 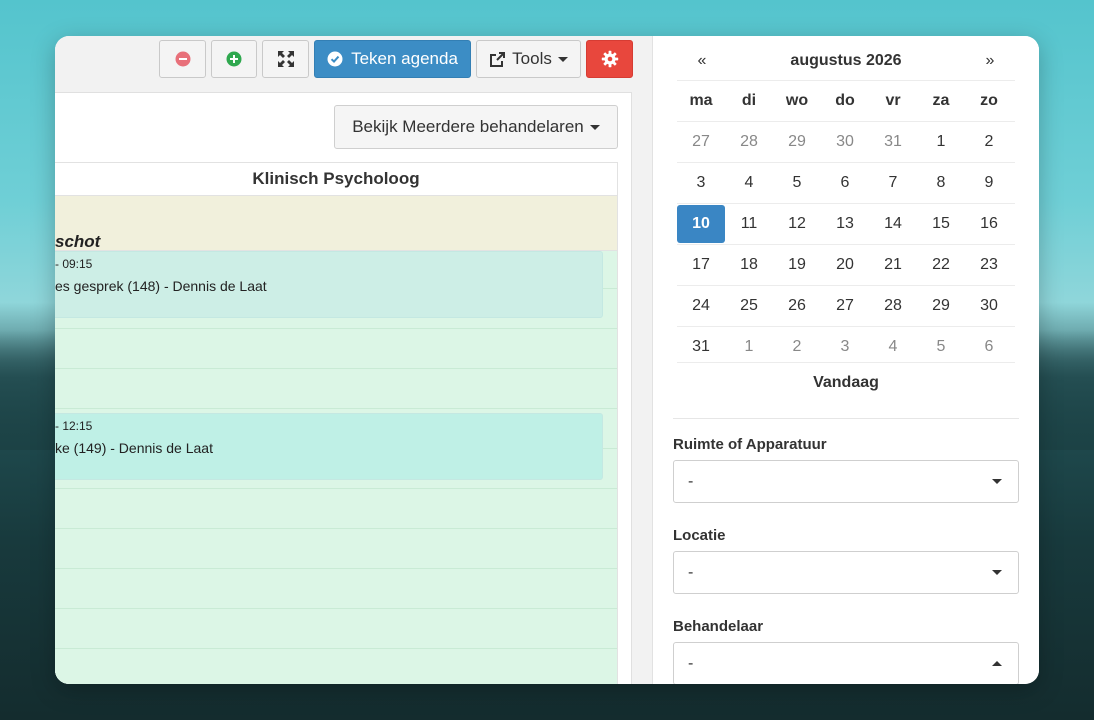 I want to click on weekday-label: zo, so click(x=989, y=100).